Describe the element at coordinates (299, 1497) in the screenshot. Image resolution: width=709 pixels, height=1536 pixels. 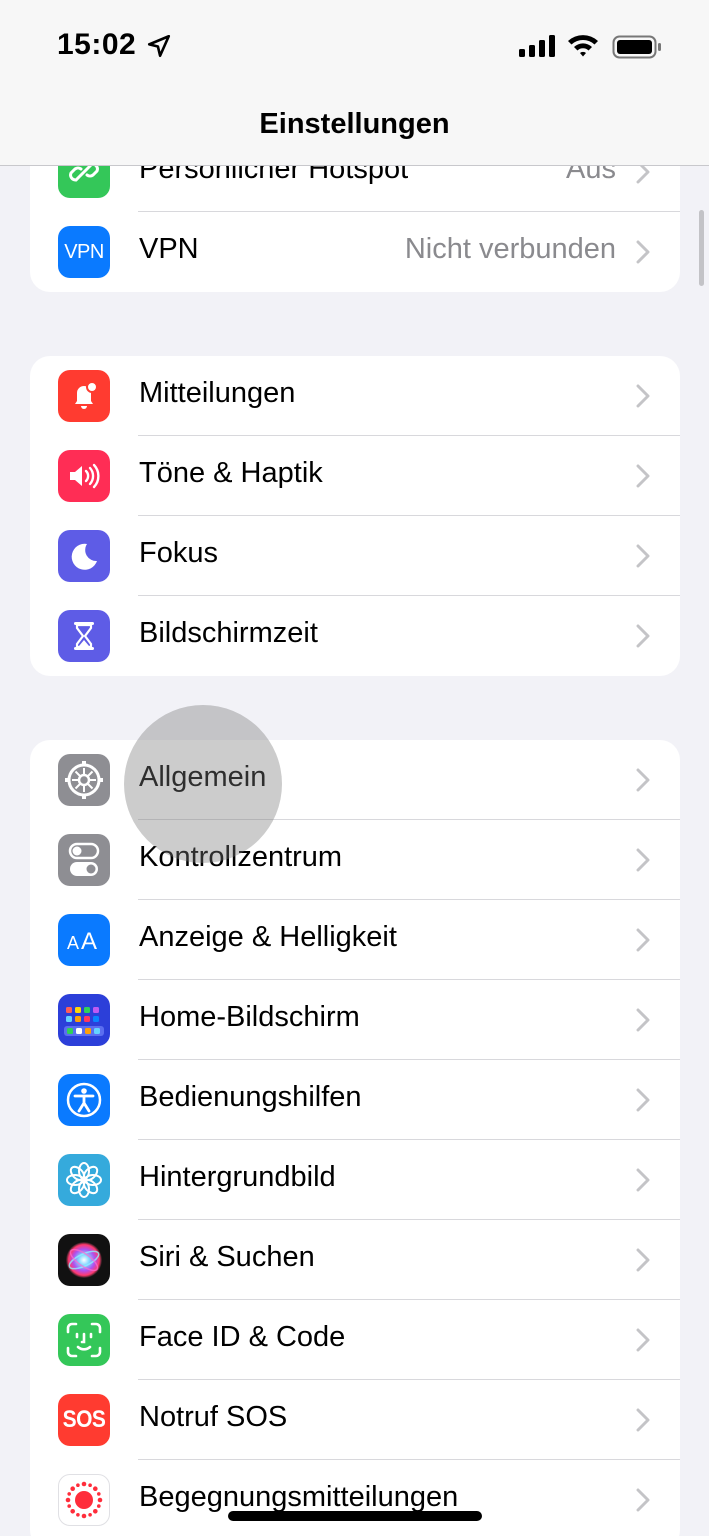
I see `settings-row-label: Begegnungsmitteilungen` at that location.